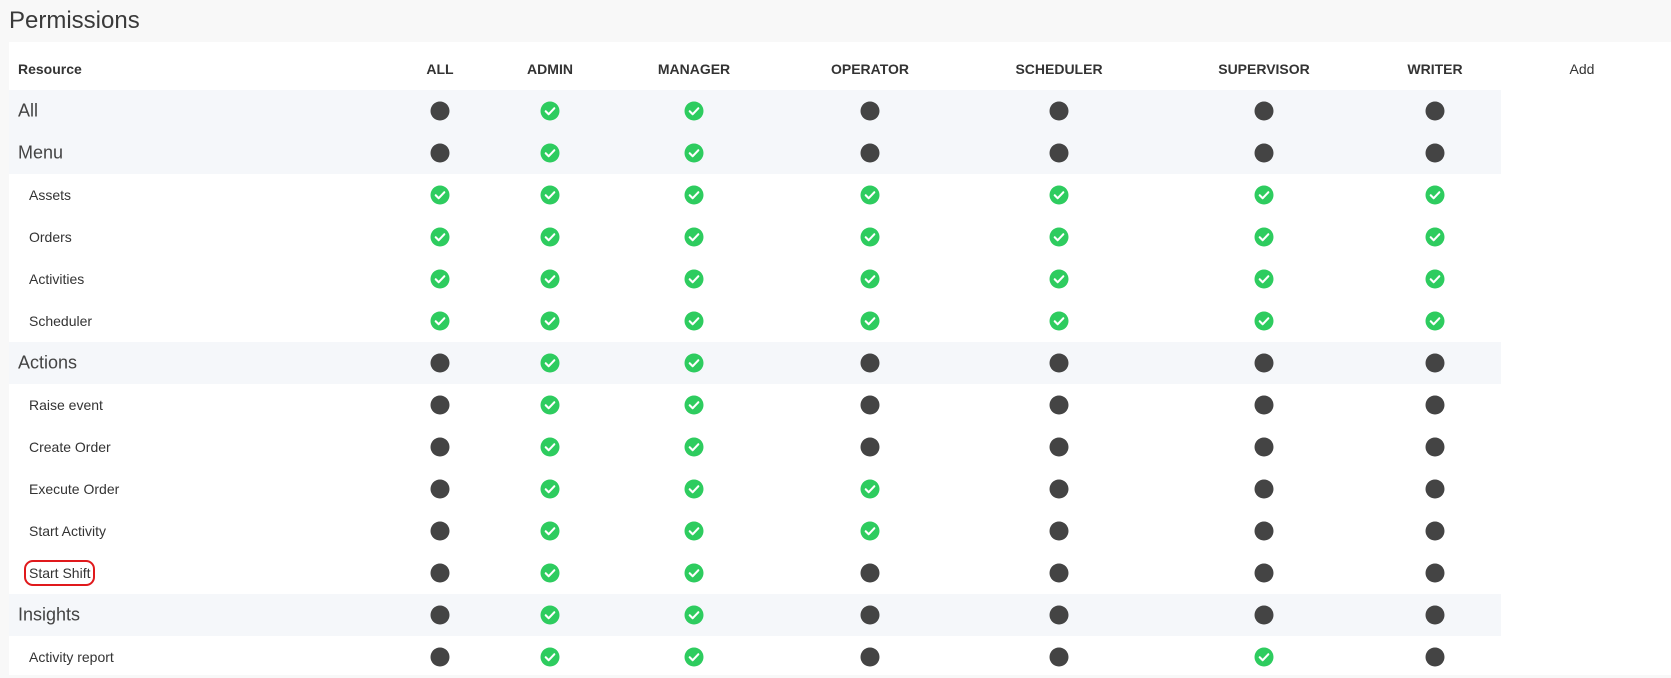 This screenshot has width=1671, height=678. I want to click on table-row-start-activity: Start Activity, so click(755, 531).